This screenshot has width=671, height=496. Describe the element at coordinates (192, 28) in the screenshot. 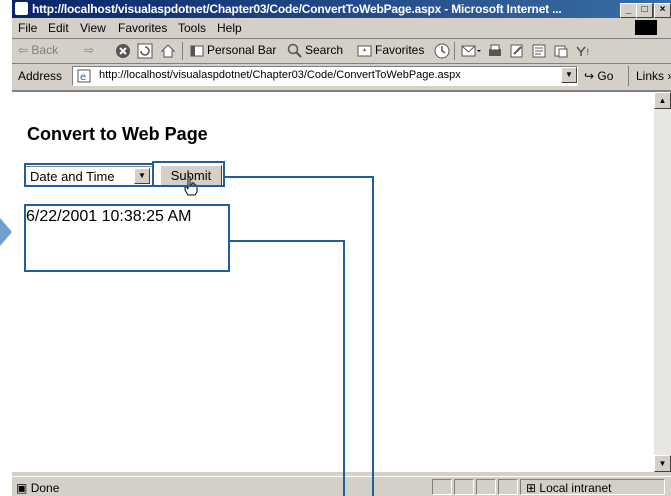

I see `menu-tools: Tools` at that location.